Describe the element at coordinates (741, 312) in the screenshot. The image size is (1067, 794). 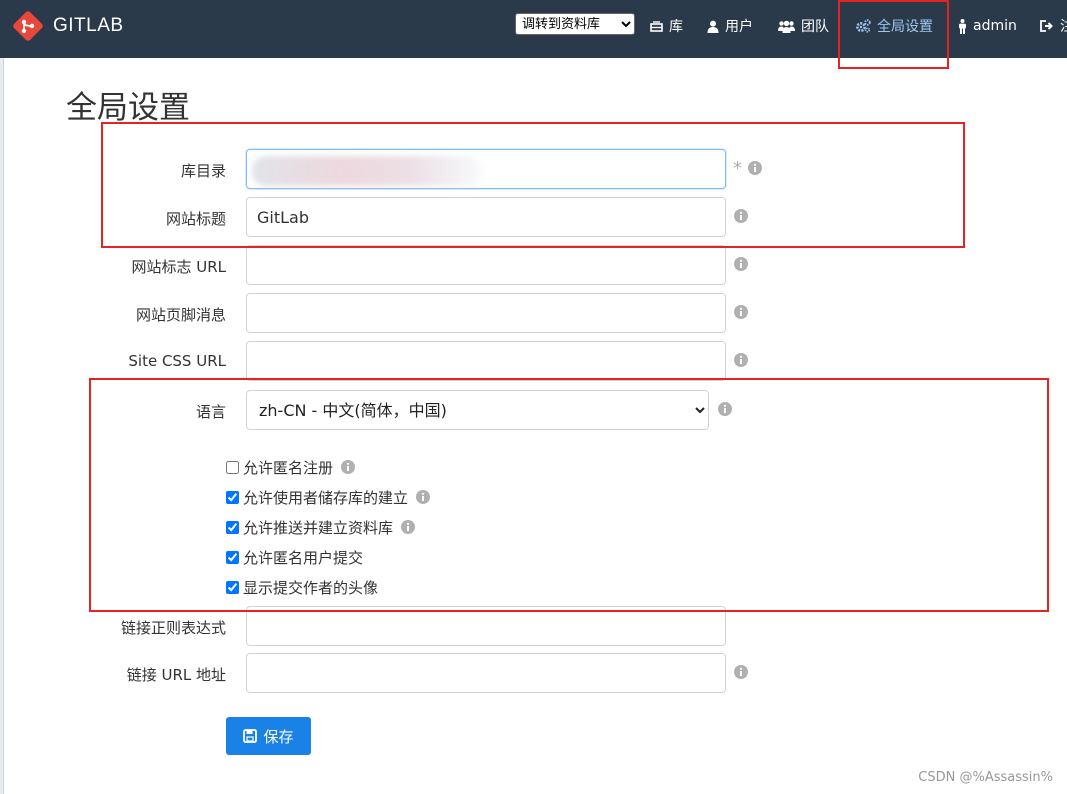
I see `site-footer-info-icon` at that location.